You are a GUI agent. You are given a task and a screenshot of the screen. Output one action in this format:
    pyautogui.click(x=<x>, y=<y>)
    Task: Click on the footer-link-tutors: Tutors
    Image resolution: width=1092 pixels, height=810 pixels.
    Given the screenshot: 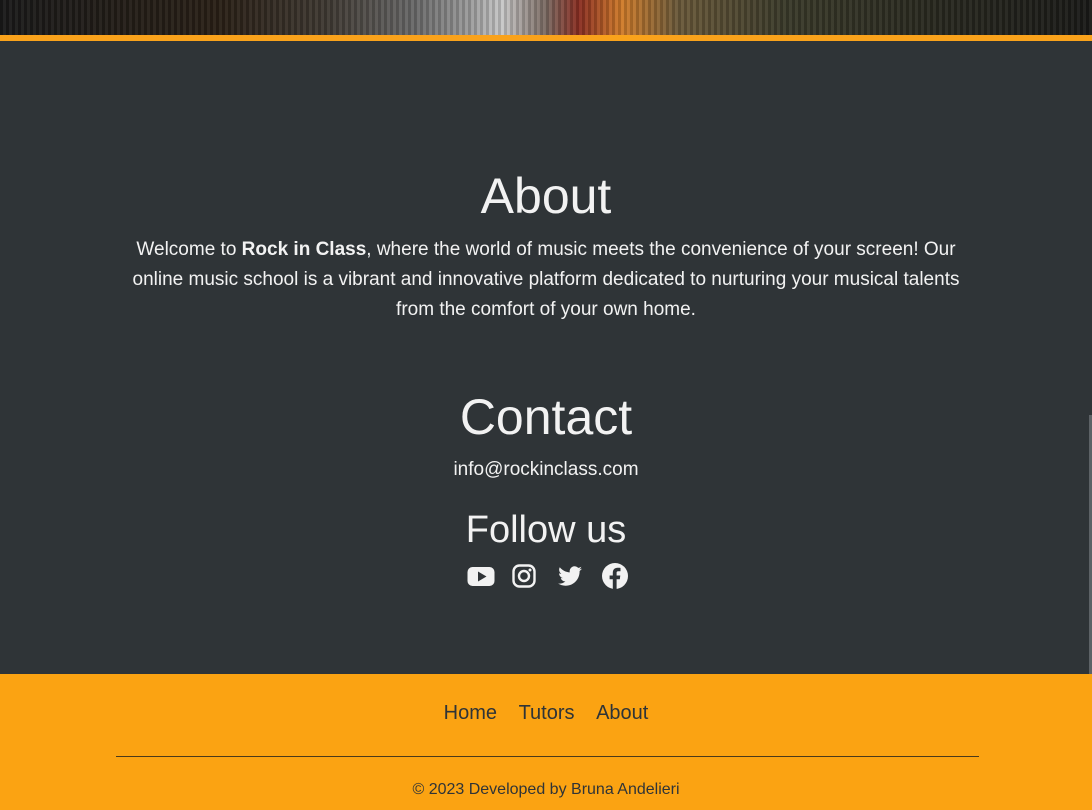 What is the action you would take?
    pyautogui.click(x=547, y=713)
    